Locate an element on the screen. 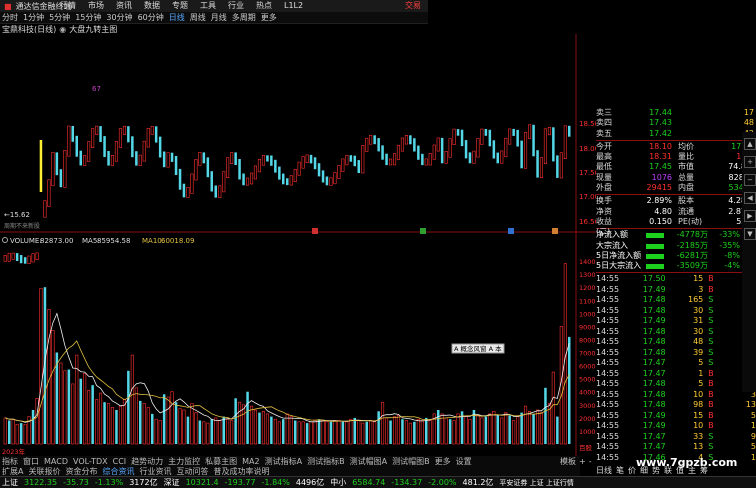 This screenshot has width=756, height=488. indicator-tab: 设置 is located at coordinates (464, 461).